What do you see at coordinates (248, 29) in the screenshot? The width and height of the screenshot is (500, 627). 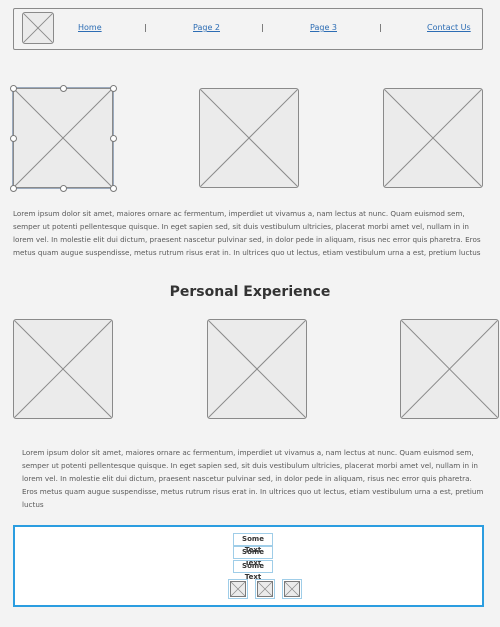 I see `header-nav: Home | Page 2 | Page 3 | Contact Us` at bounding box center [248, 29].